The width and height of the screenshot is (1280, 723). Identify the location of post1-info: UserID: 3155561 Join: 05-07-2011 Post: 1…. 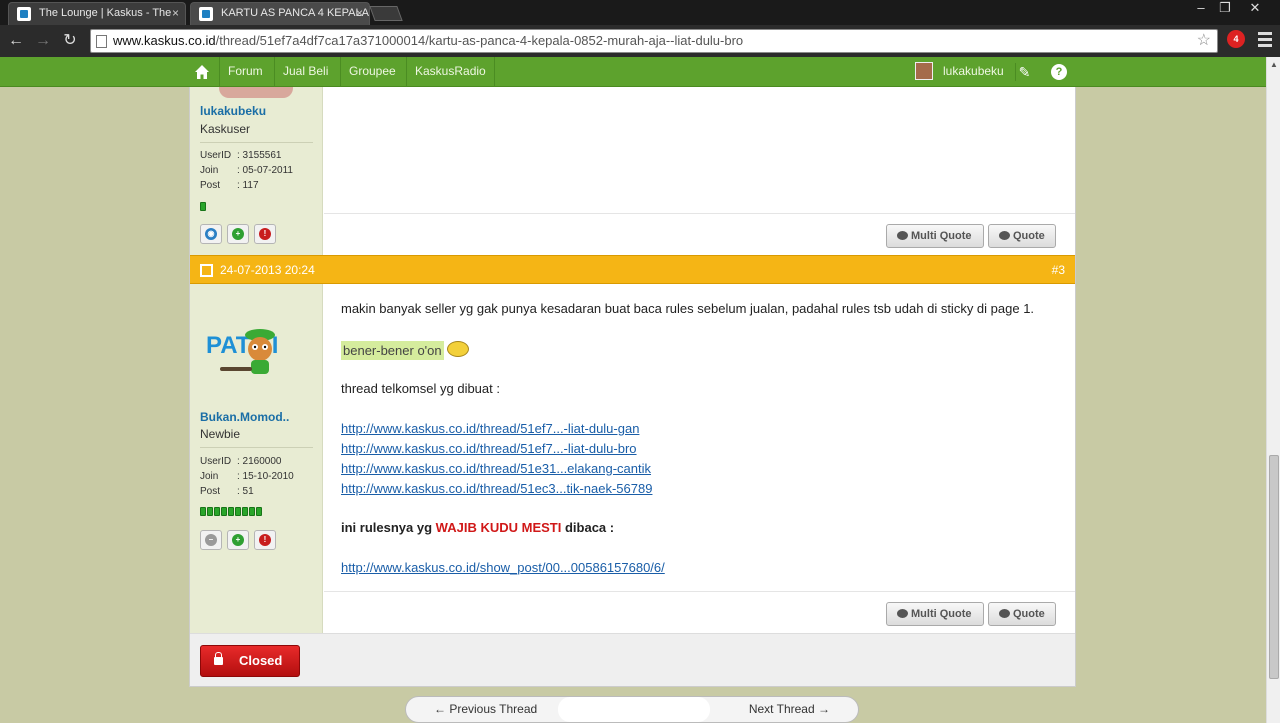
(246, 170).